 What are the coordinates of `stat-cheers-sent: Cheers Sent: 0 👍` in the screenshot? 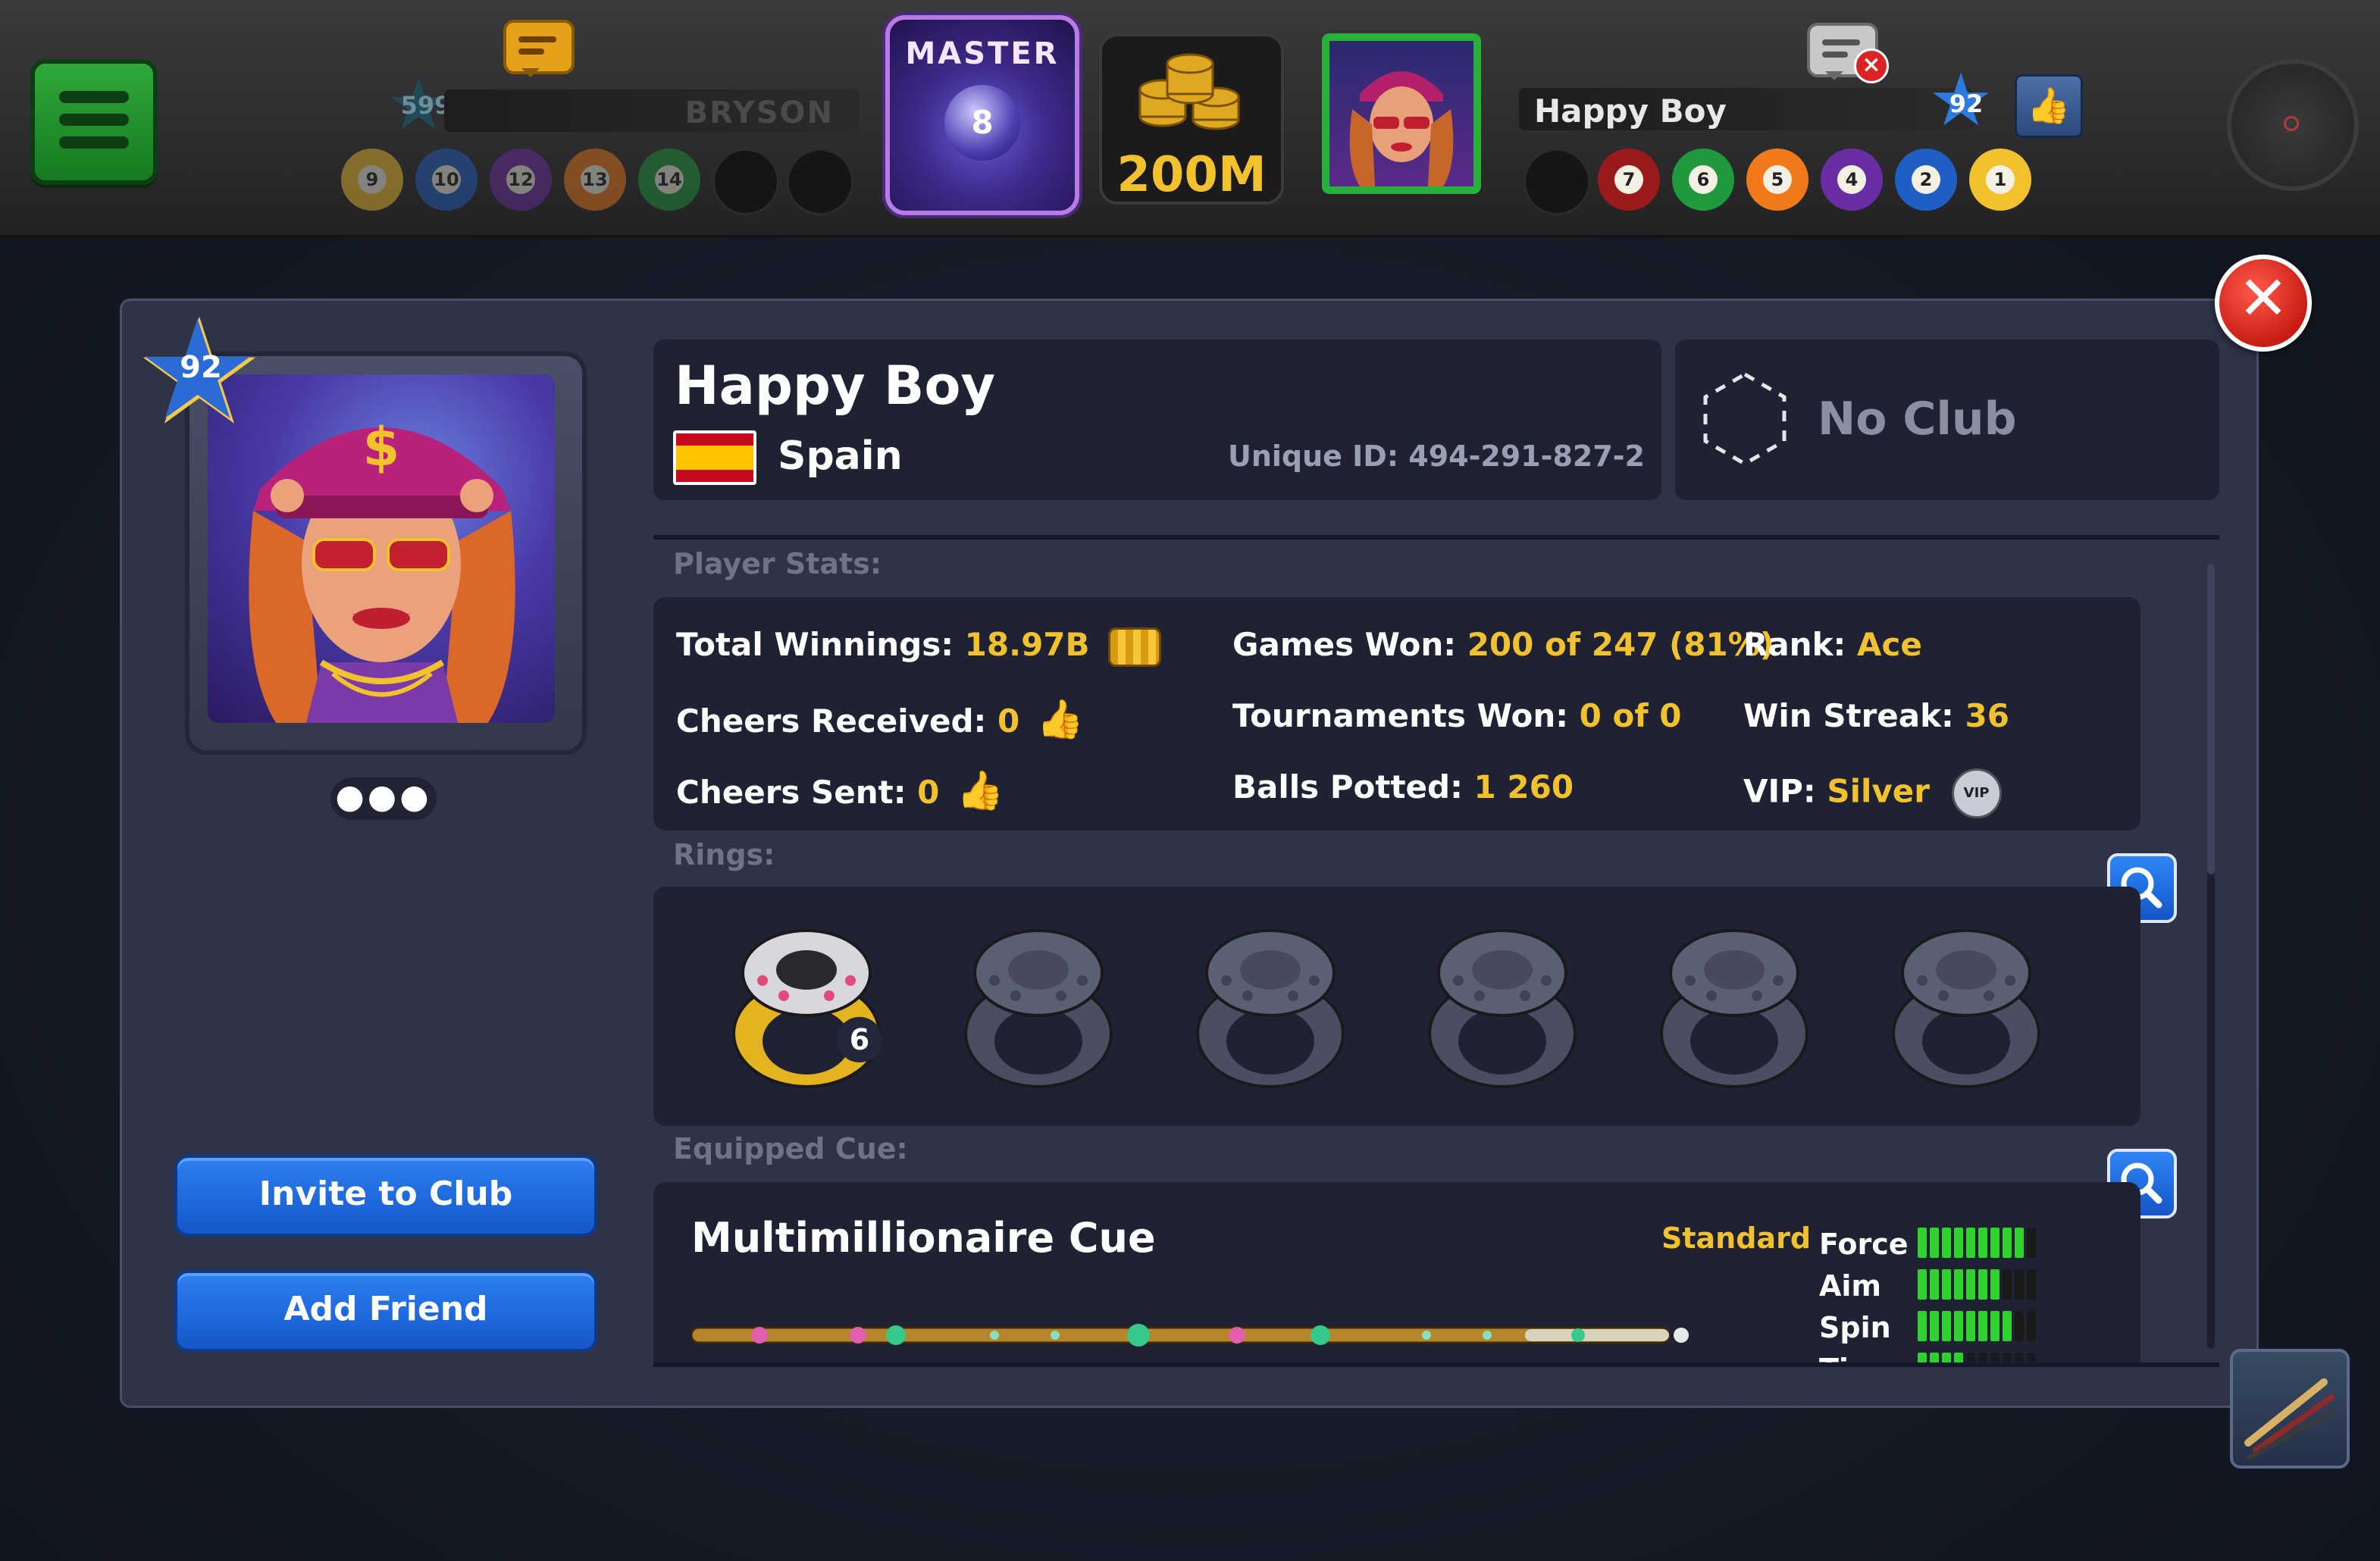 It's located at (840, 790).